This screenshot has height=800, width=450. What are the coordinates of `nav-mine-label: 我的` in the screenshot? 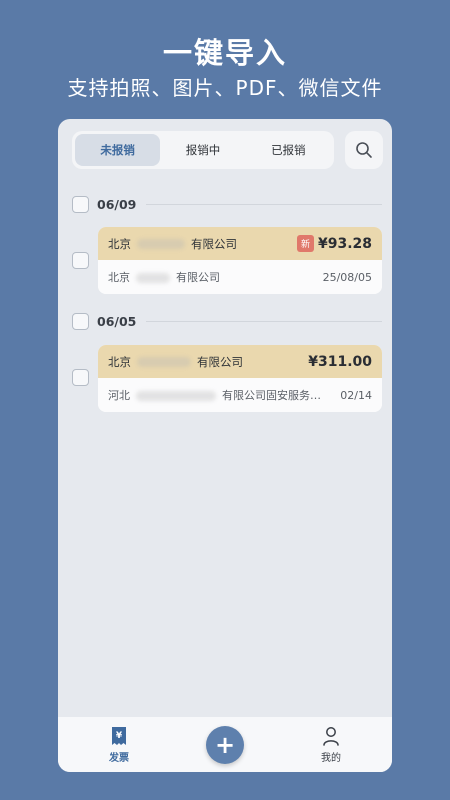 It's located at (331, 758).